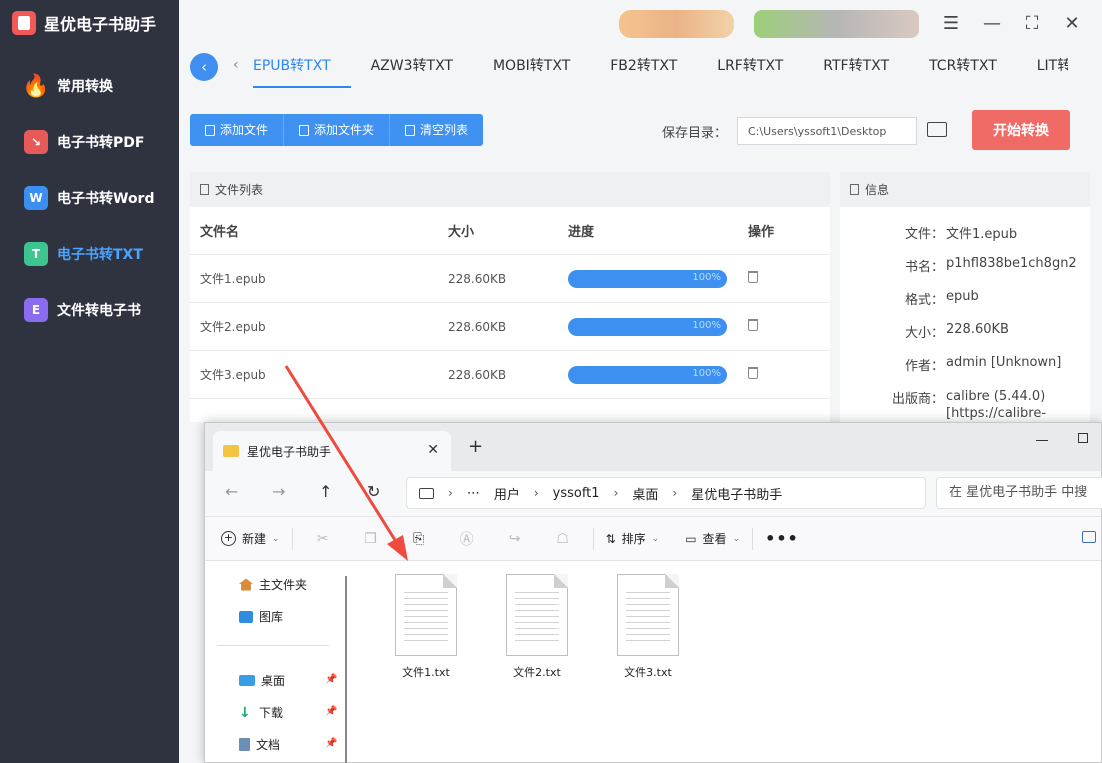 This screenshot has width=1102, height=763. I want to click on folder-icon, so click(304, 130).